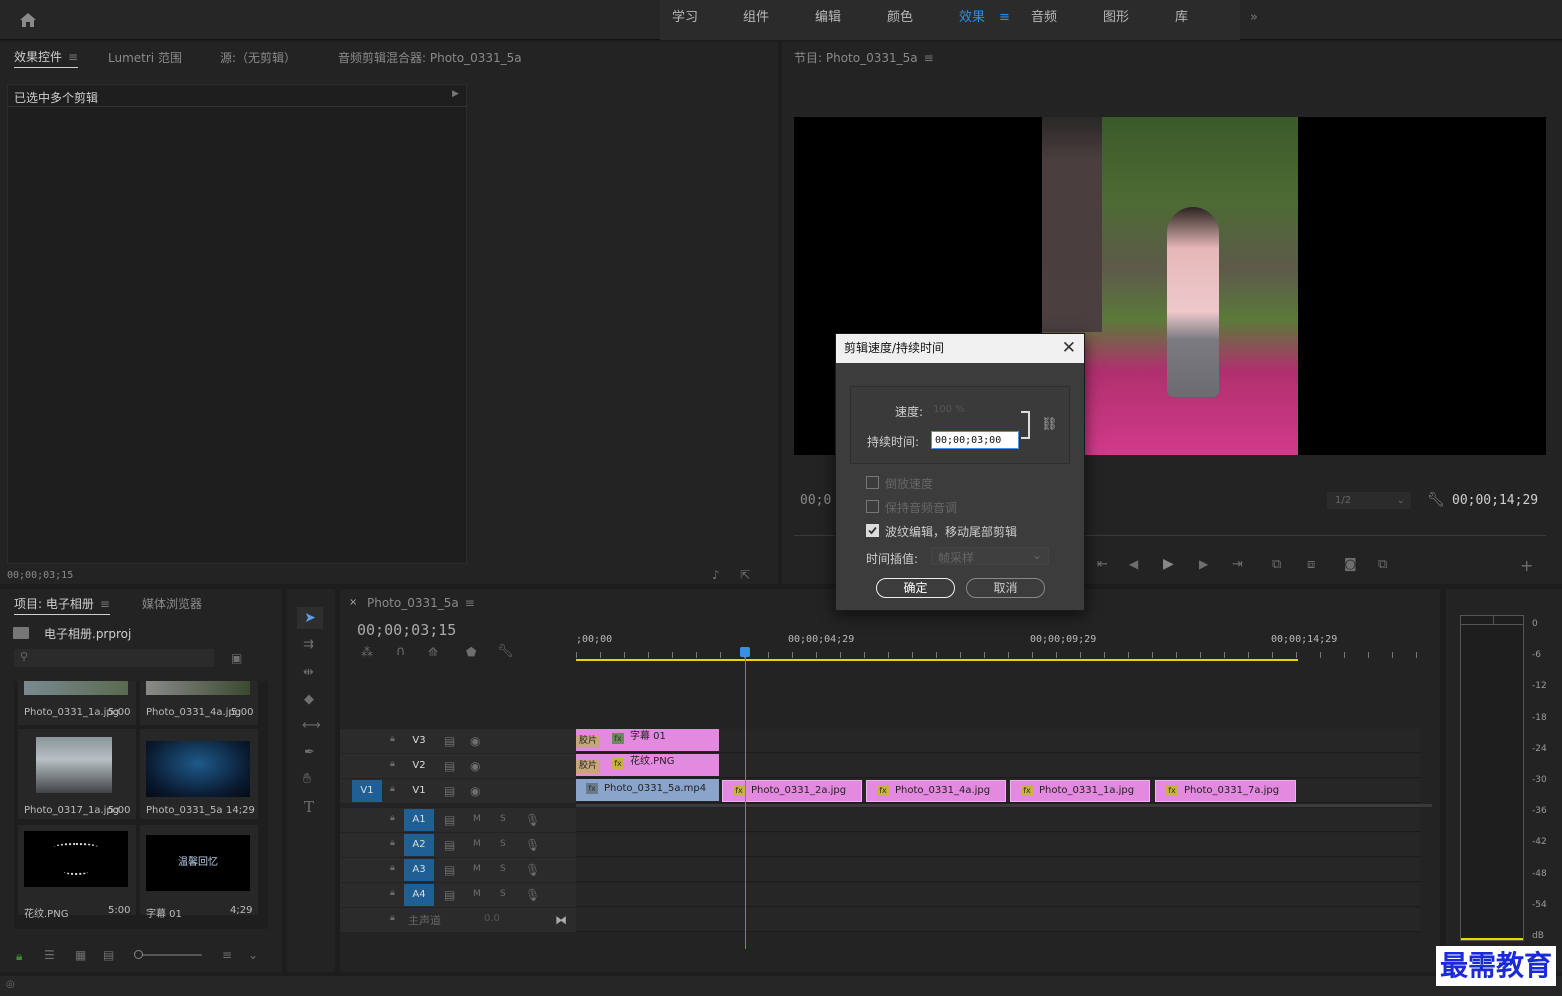 This screenshot has width=1562, height=996. Describe the element at coordinates (168, 954) in the screenshot. I see `zoom-slider` at that location.